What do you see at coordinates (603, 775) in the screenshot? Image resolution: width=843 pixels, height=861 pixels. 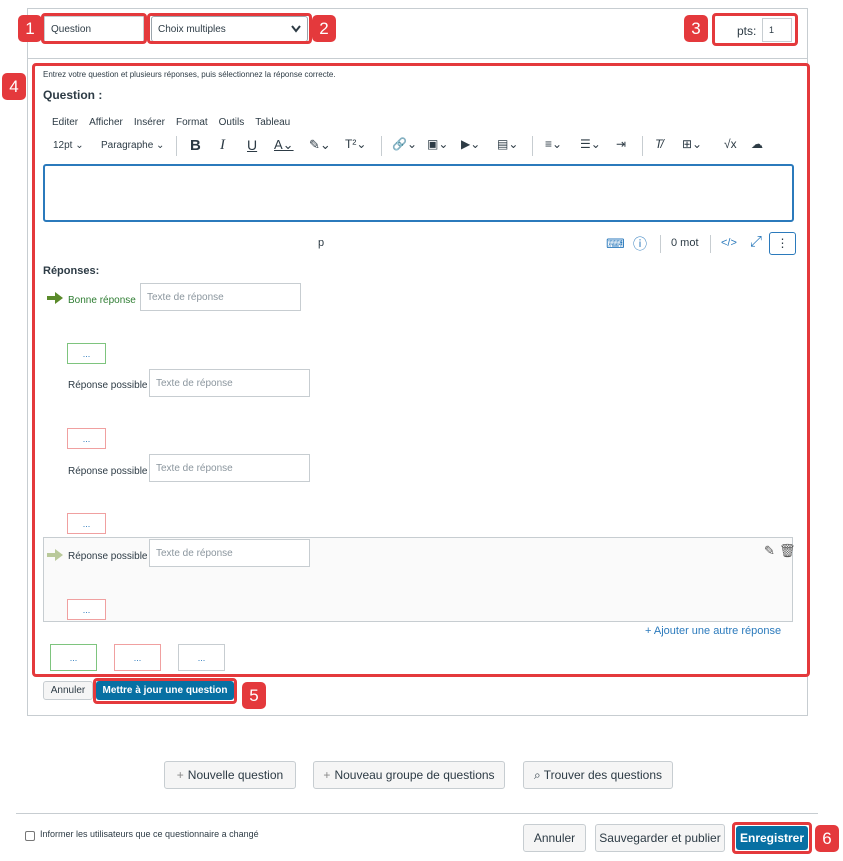 I see `find-questions-label: Trouver des questions` at bounding box center [603, 775].